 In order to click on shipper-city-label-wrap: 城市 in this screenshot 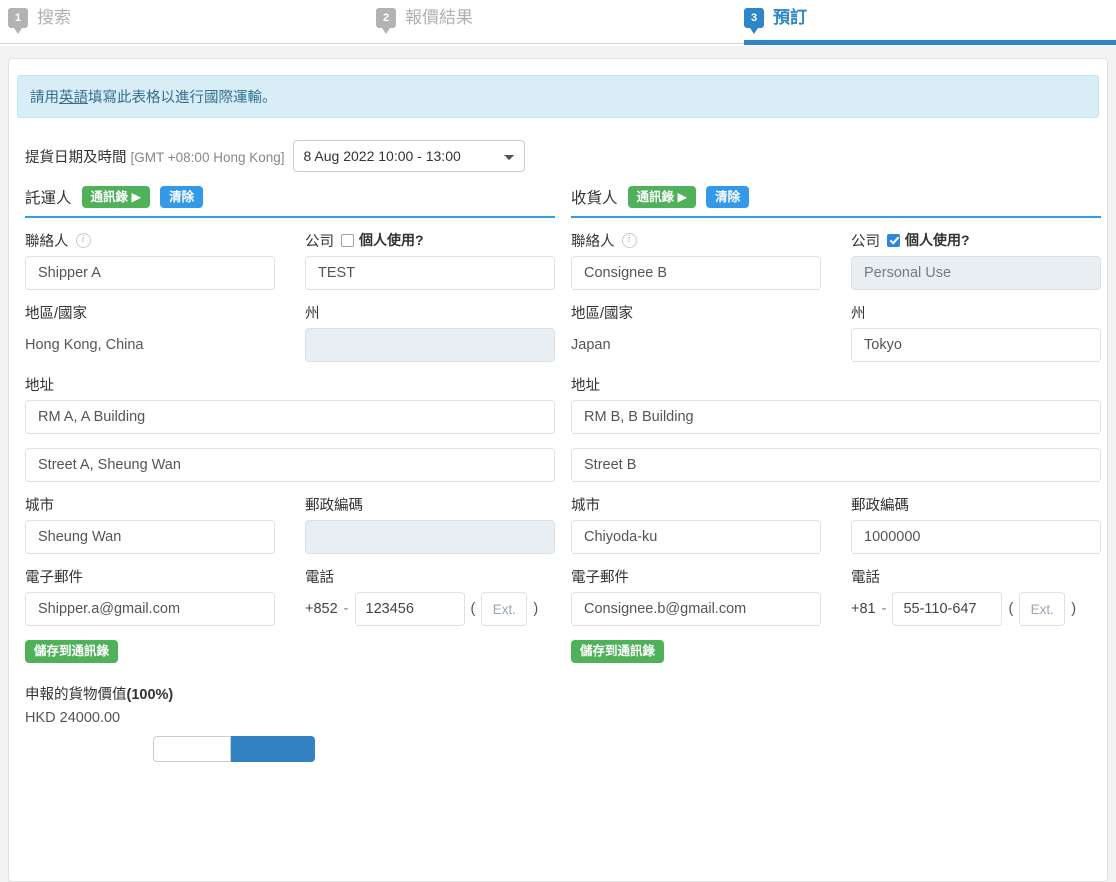, I will do `click(150, 504)`.